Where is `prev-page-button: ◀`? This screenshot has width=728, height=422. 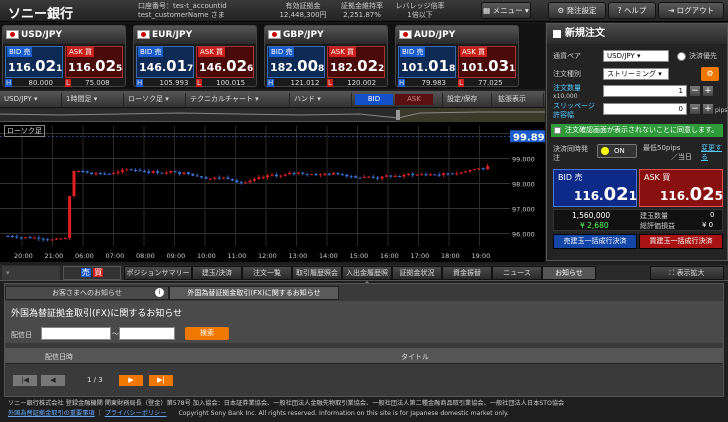
prev-page-button: ◀ is located at coordinates (53, 380).